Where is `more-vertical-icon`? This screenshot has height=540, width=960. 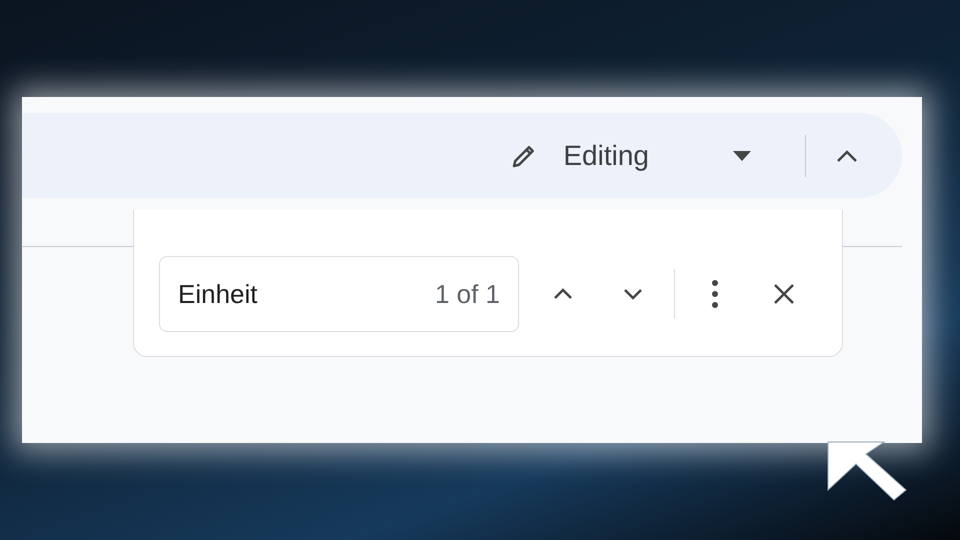 more-vertical-icon is located at coordinates (715, 294).